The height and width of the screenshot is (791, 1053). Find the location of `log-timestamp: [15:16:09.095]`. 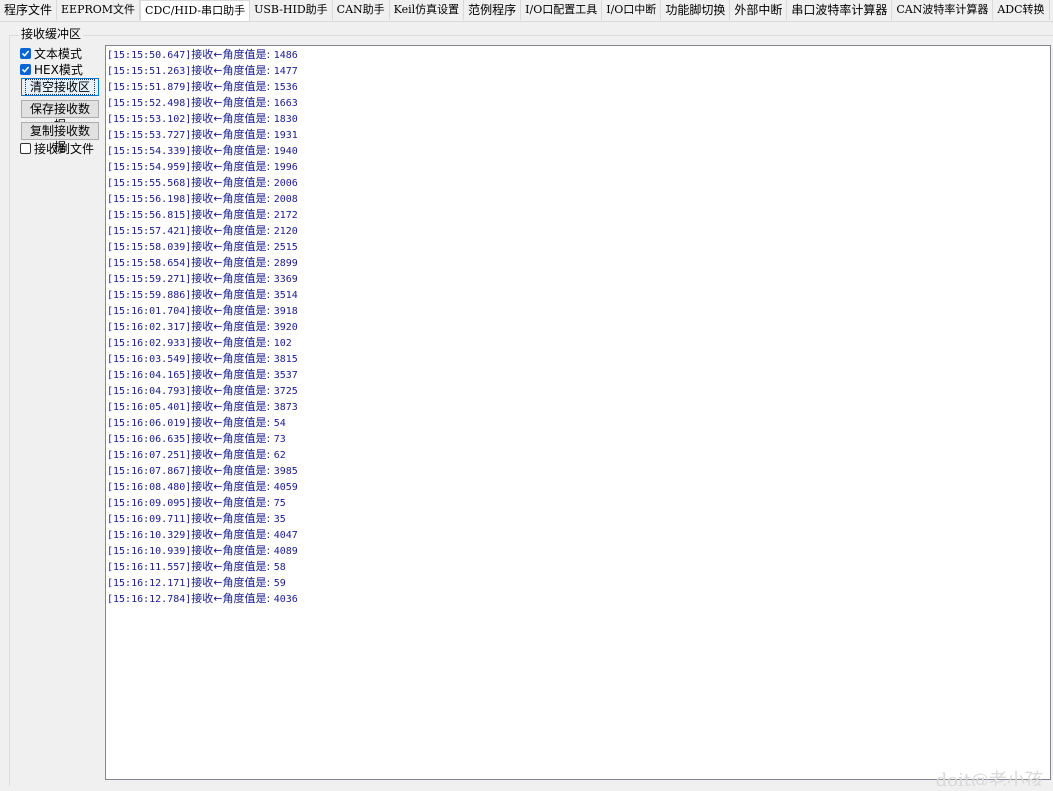

log-timestamp: [15:16:09.095] is located at coordinates (149, 503).